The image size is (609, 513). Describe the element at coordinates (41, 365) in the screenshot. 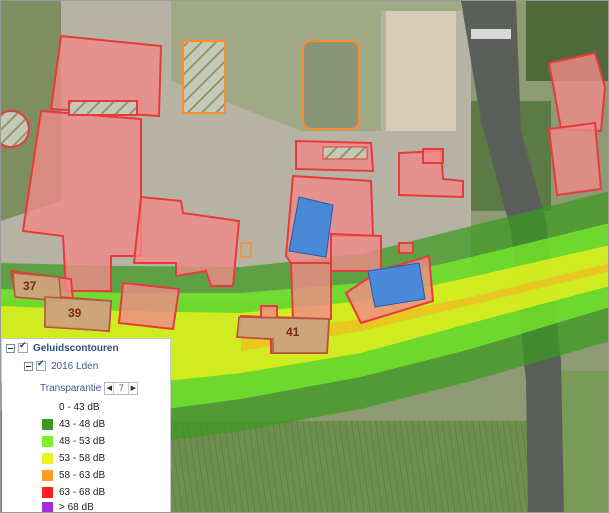

I see `layer-visibility-checkbox` at that location.